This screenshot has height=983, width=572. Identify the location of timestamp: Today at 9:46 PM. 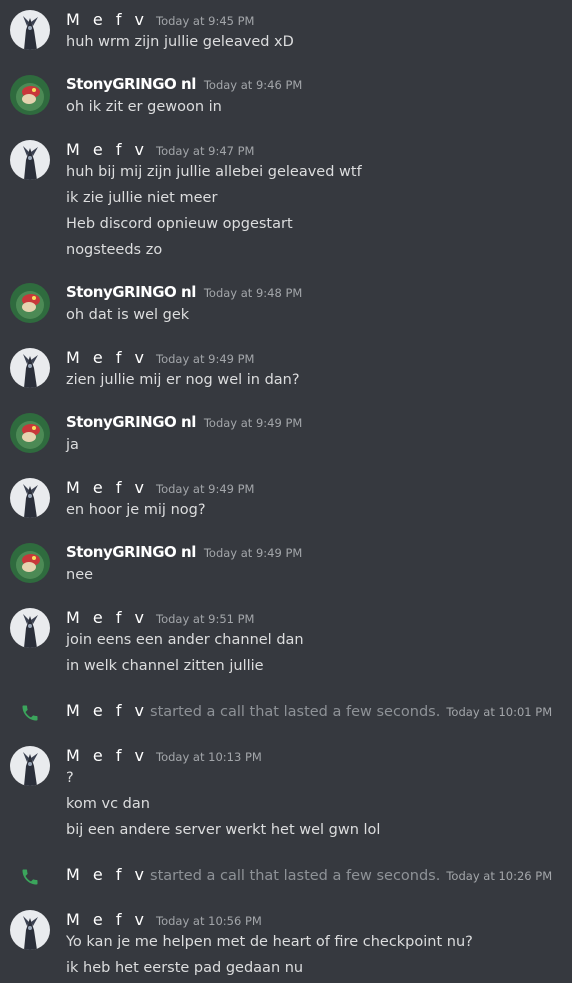
(253, 85).